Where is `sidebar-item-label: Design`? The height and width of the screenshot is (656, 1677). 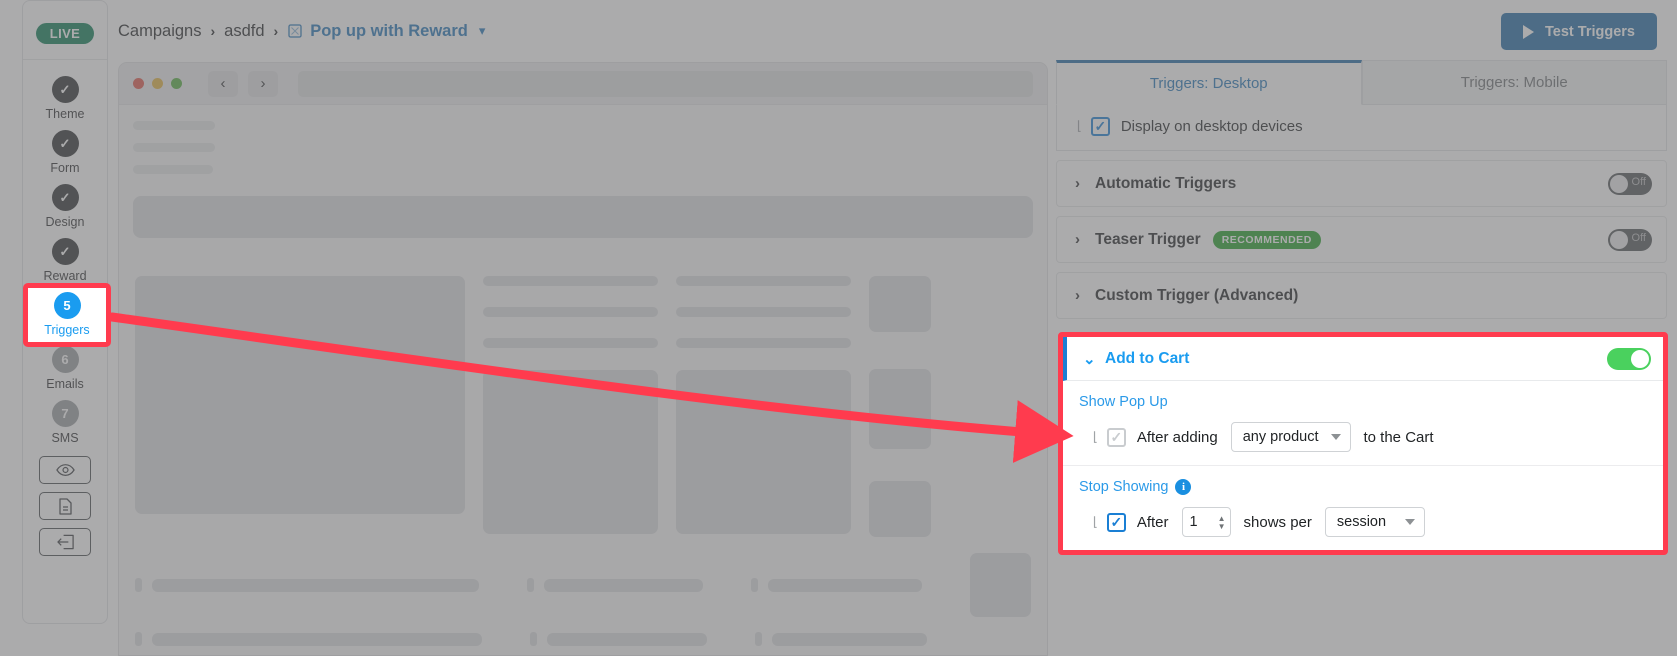 sidebar-item-label: Design is located at coordinates (65, 222).